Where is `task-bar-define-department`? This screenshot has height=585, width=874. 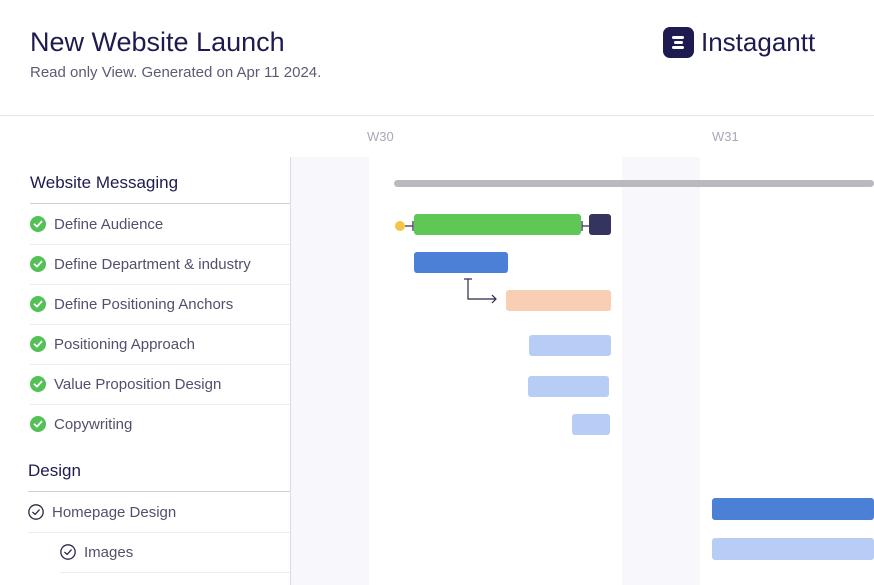
task-bar-define-department is located at coordinates (461, 262).